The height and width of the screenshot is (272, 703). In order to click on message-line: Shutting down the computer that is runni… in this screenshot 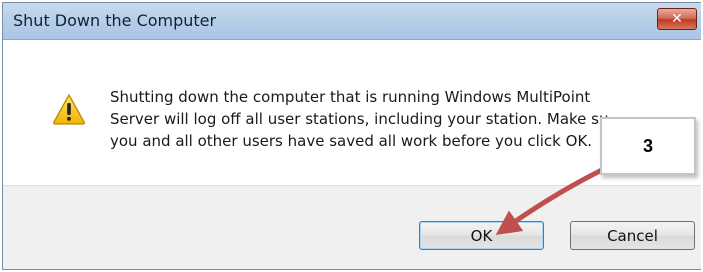, I will do `click(350, 97)`.